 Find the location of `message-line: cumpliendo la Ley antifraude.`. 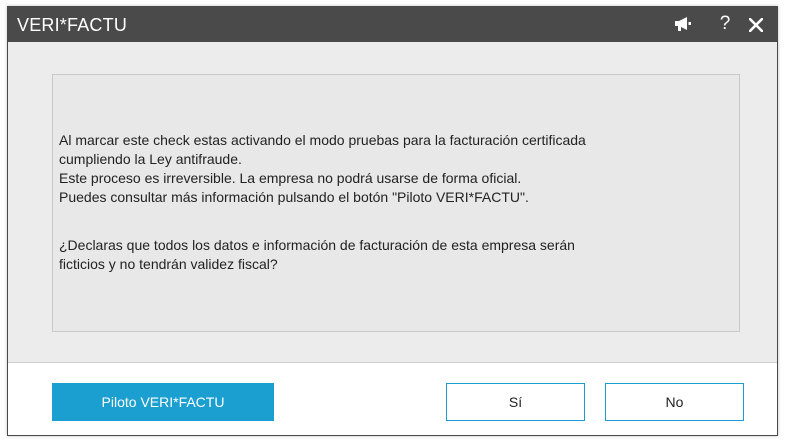

message-line: cumpliendo la Ley antifraude. is located at coordinates (150, 159).